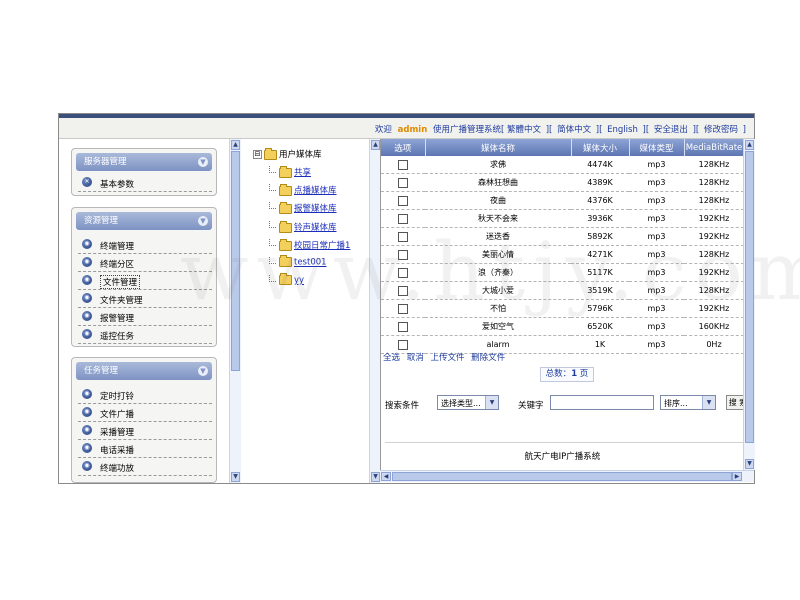 The image size is (800, 600). What do you see at coordinates (391, 358) in the screenshot?
I see `select-all-link: 全选` at bounding box center [391, 358].